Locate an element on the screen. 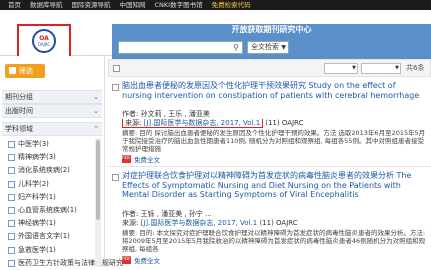 Image resolution: width=431 pixels, height=270 pixels. logo-seal-icon: OA OAJRC is located at coordinates (44, 41).